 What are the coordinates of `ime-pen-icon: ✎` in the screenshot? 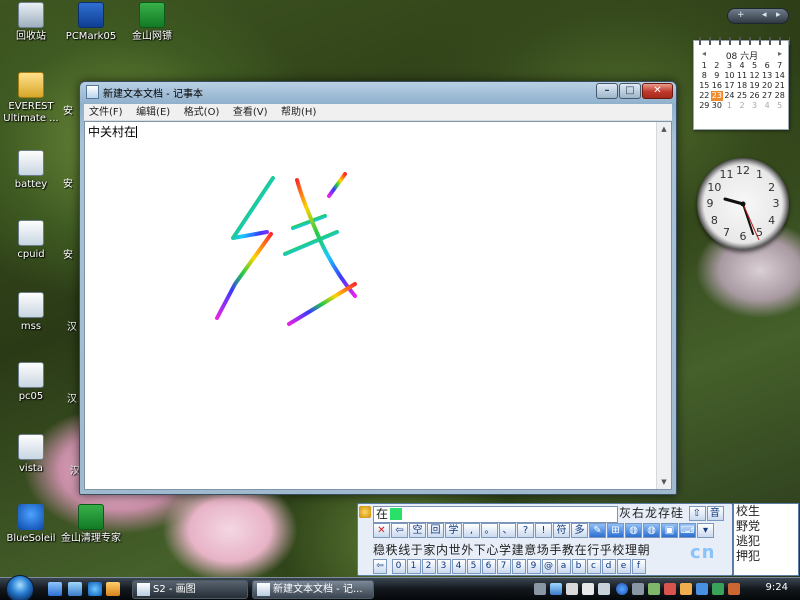 It's located at (597, 530).